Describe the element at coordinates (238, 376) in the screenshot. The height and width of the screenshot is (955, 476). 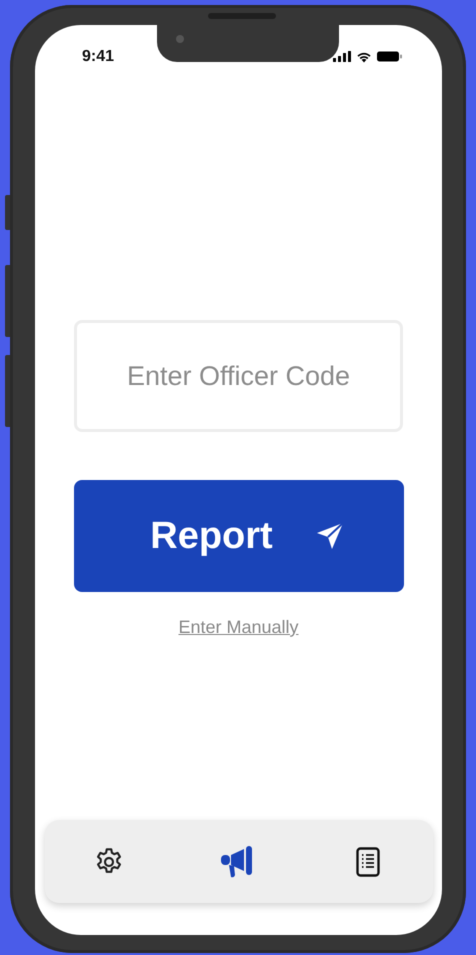
I see `officer-code-field: Enter Officer Code` at that location.